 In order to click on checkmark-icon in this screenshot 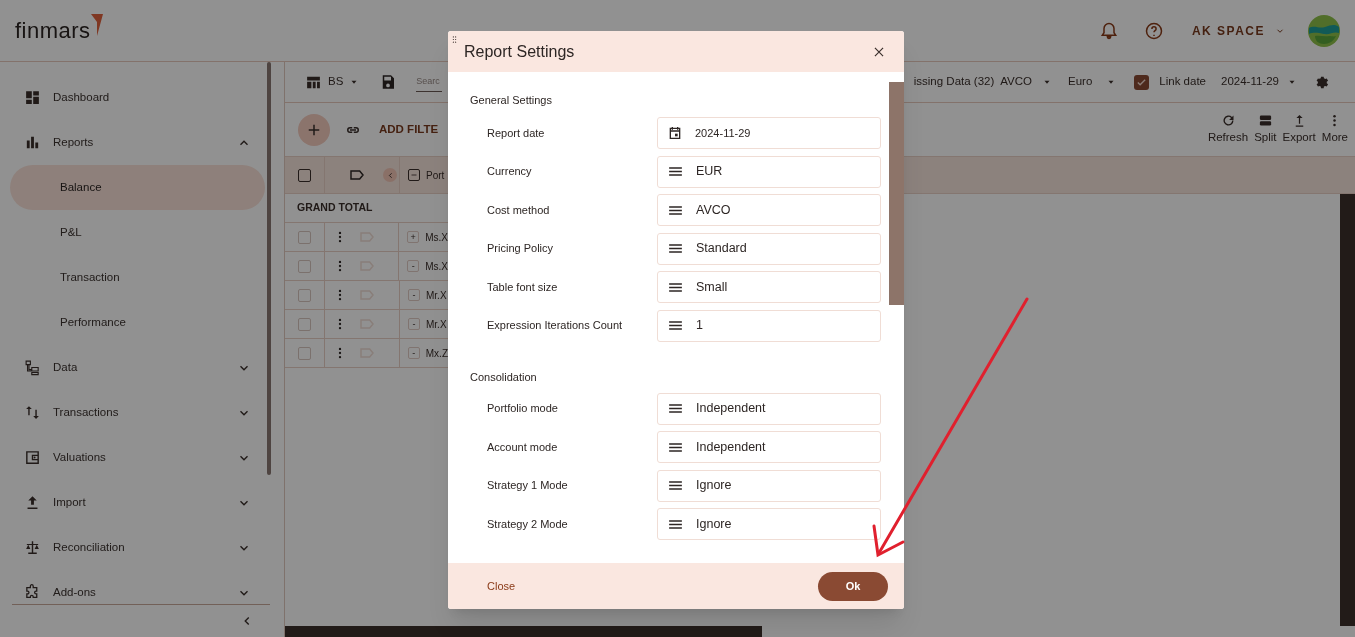, I will do `click(1142, 82)`.